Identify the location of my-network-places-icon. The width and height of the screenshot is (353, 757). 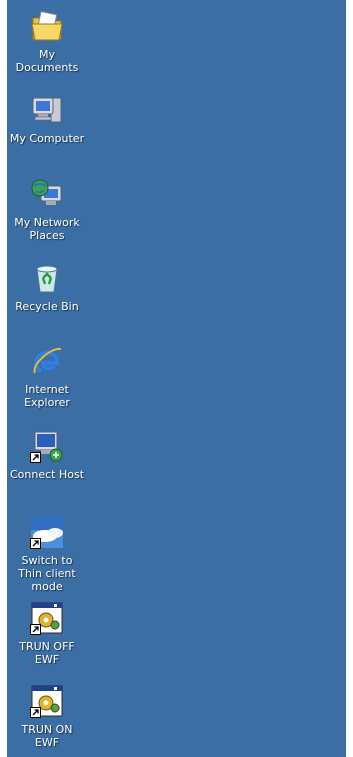
(47, 194).